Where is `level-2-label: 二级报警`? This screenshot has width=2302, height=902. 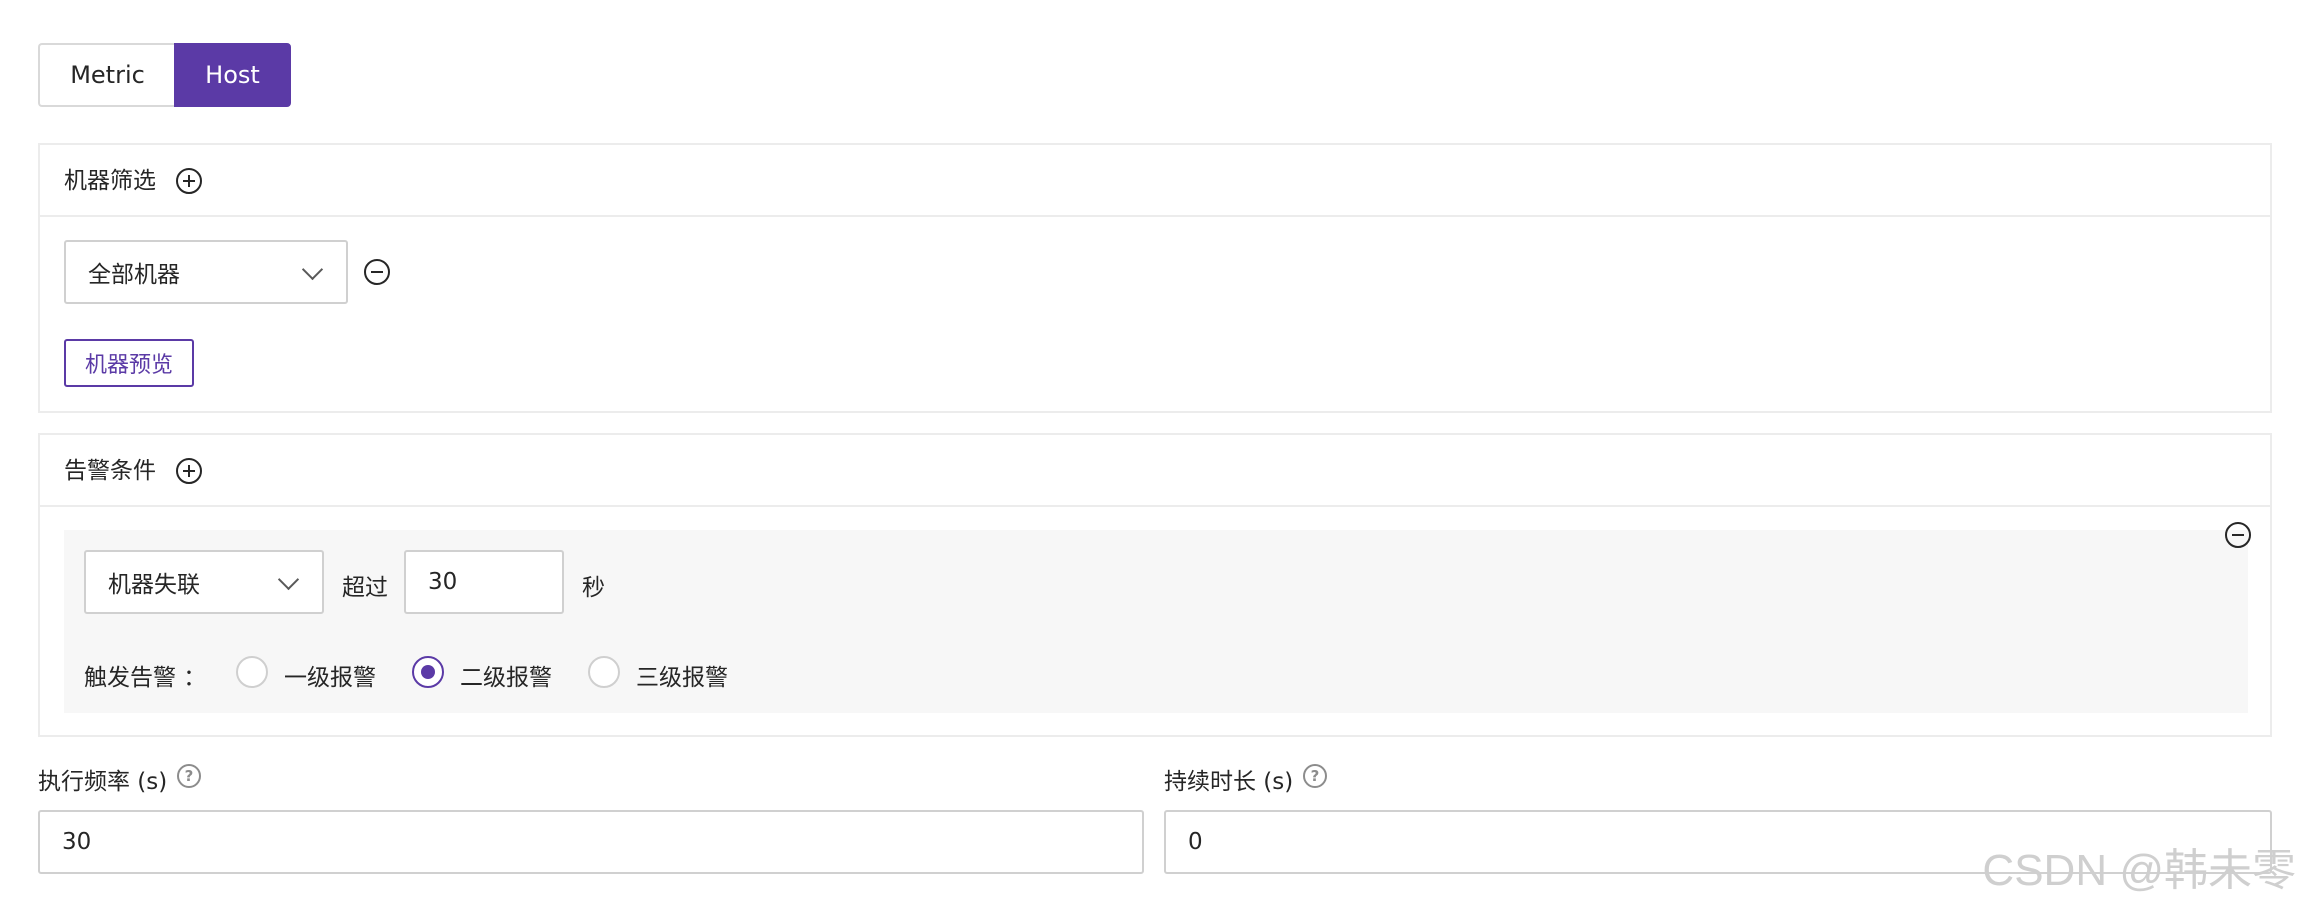
level-2-label: 二级报警 is located at coordinates (506, 678).